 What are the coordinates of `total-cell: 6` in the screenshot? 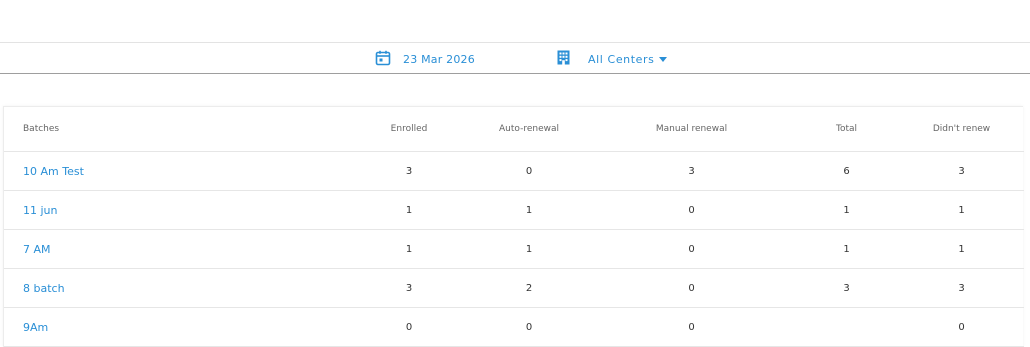 It's located at (846, 171).